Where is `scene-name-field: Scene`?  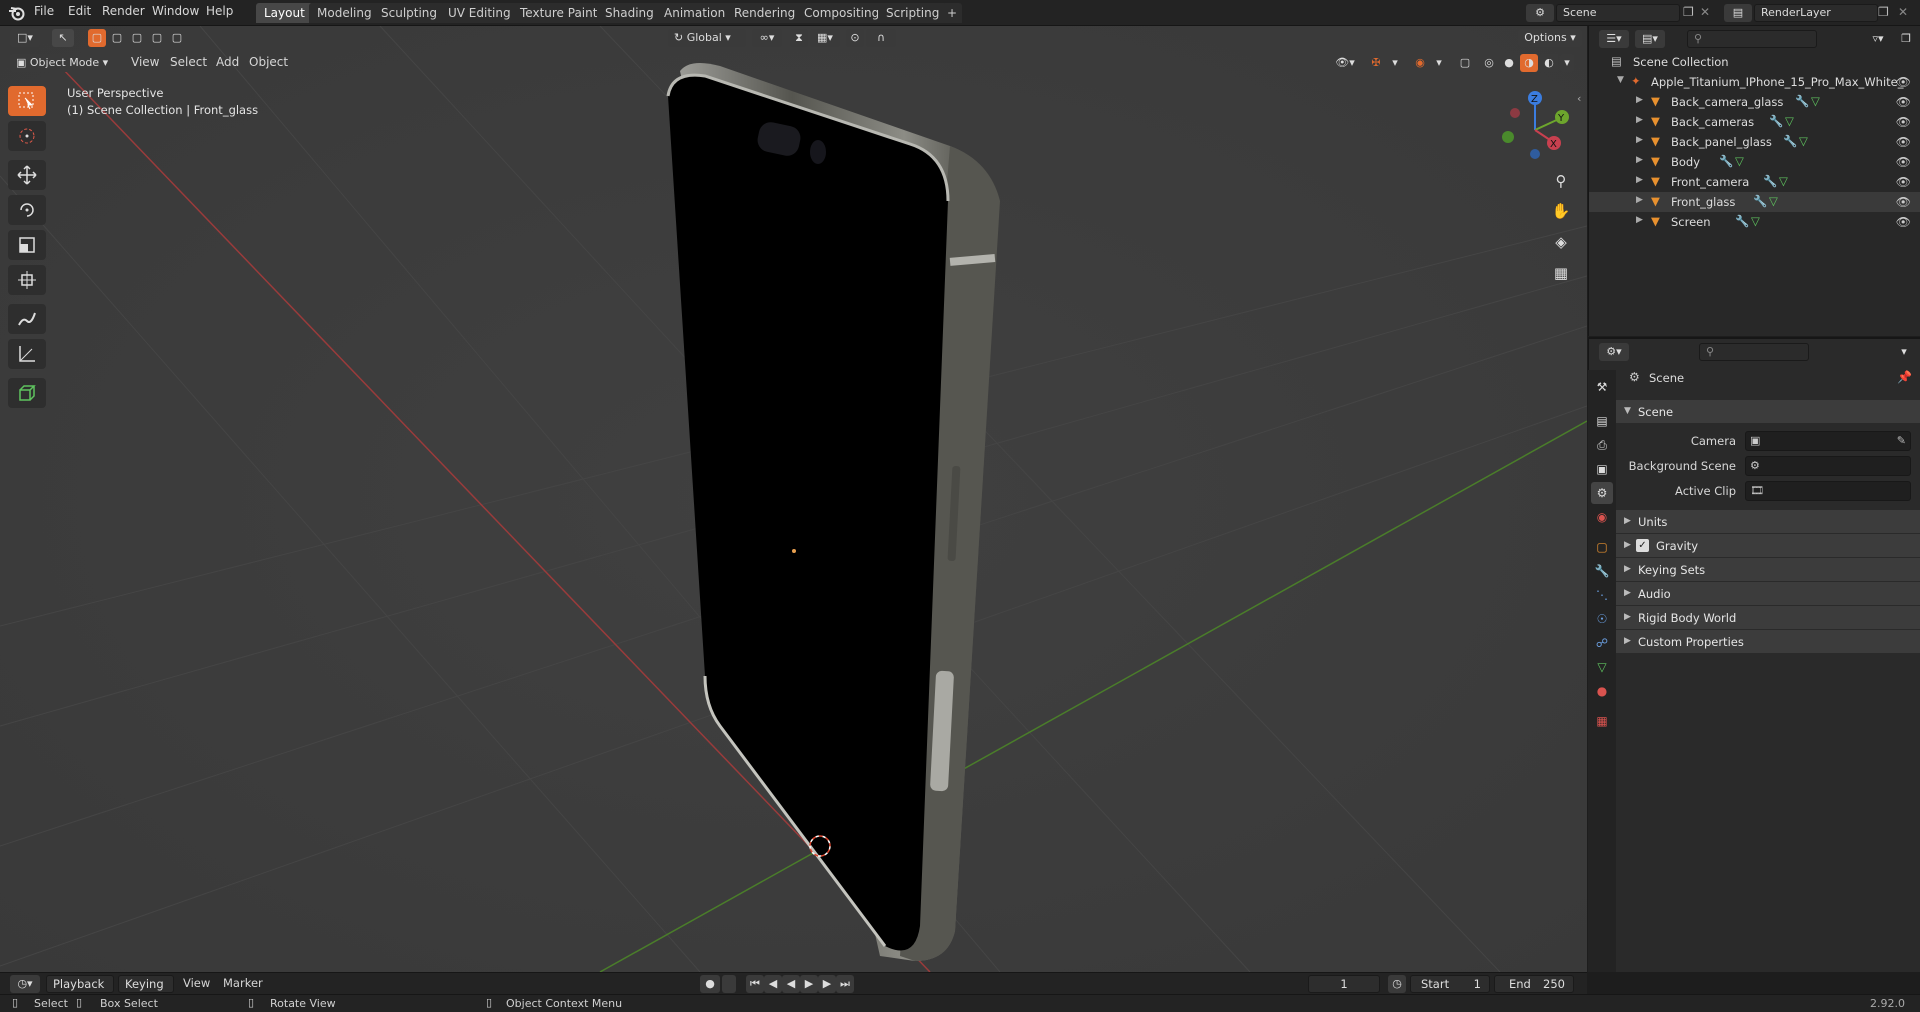
scene-name-field: Scene is located at coordinates (1618, 13).